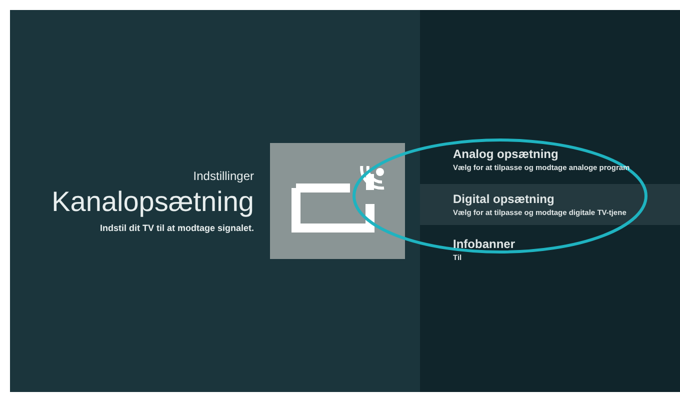  What do you see at coordinates (153, 202) in the screenshot?
I see `page-title: Kanalopsætning` at bounding box center [153, 202].